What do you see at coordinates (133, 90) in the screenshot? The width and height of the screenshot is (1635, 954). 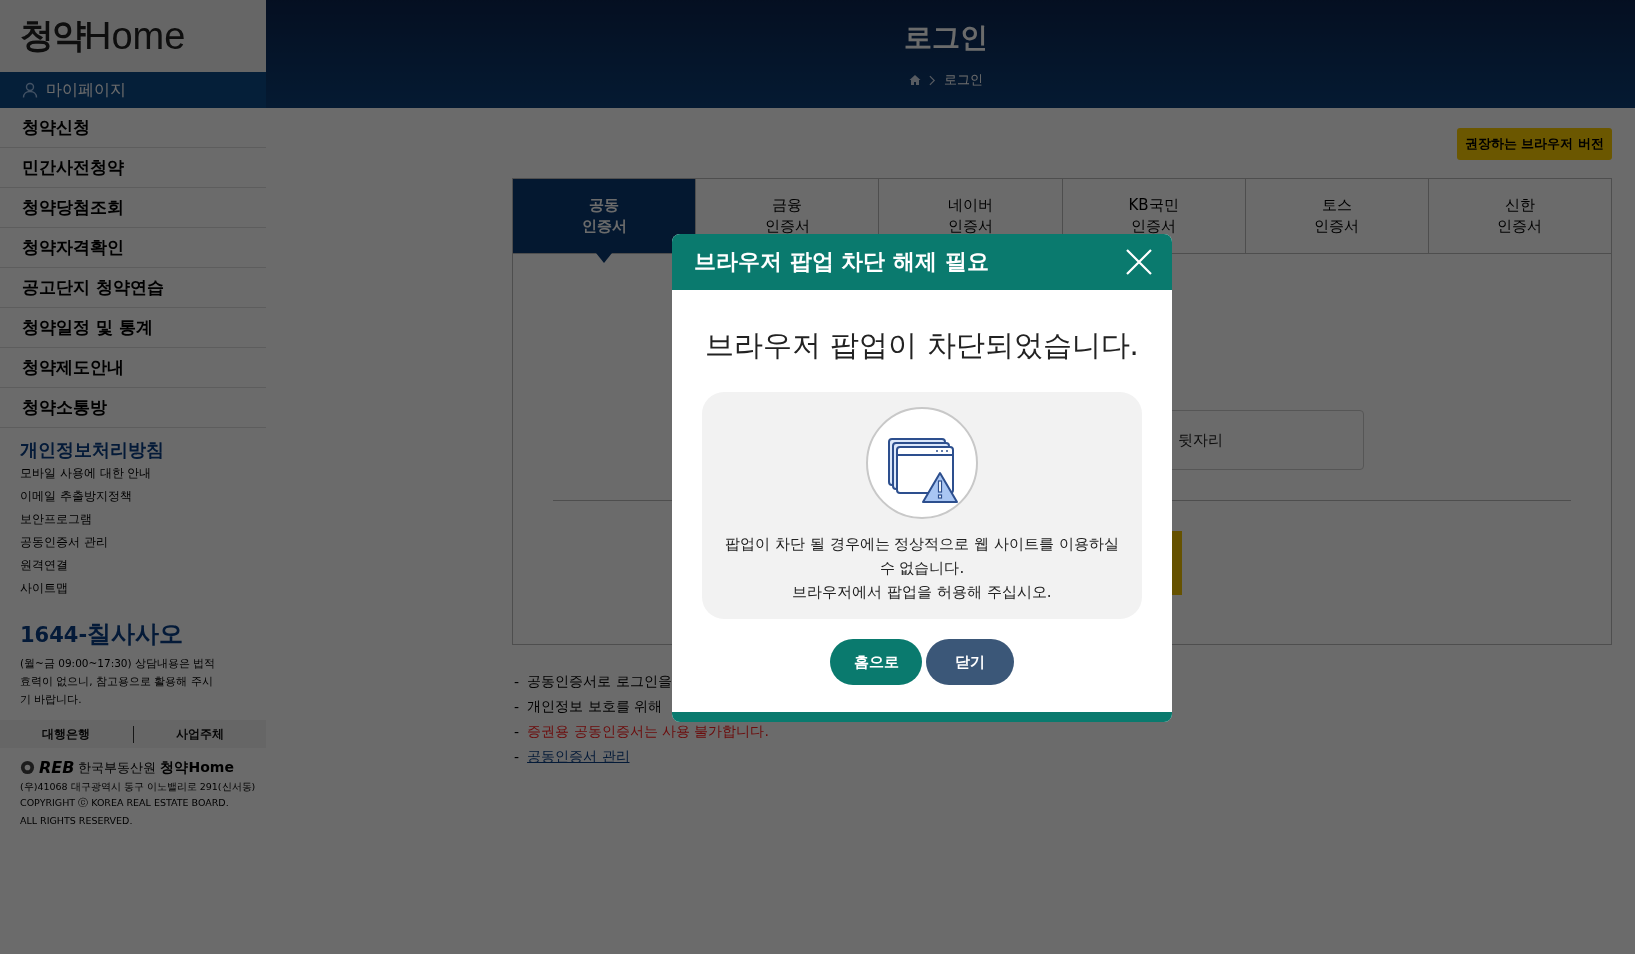 I see `mypage-link: 마이페이지` at bounding box center [133, 90].